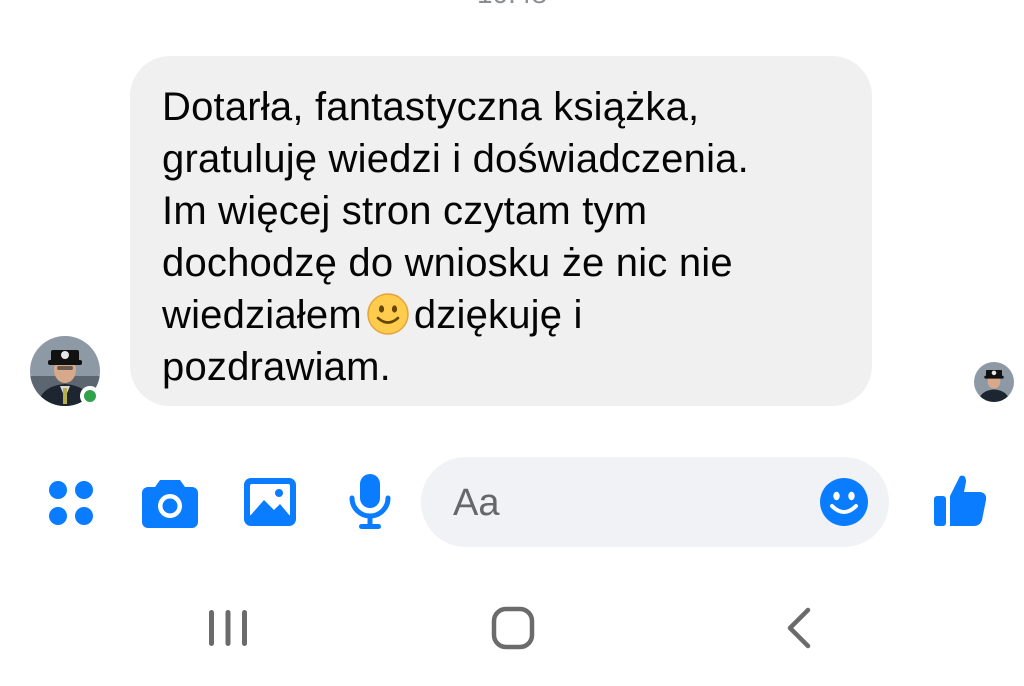  Describe the element at coordinates (270, 502) in the screenshot. I see `gallery-icon` at that location.